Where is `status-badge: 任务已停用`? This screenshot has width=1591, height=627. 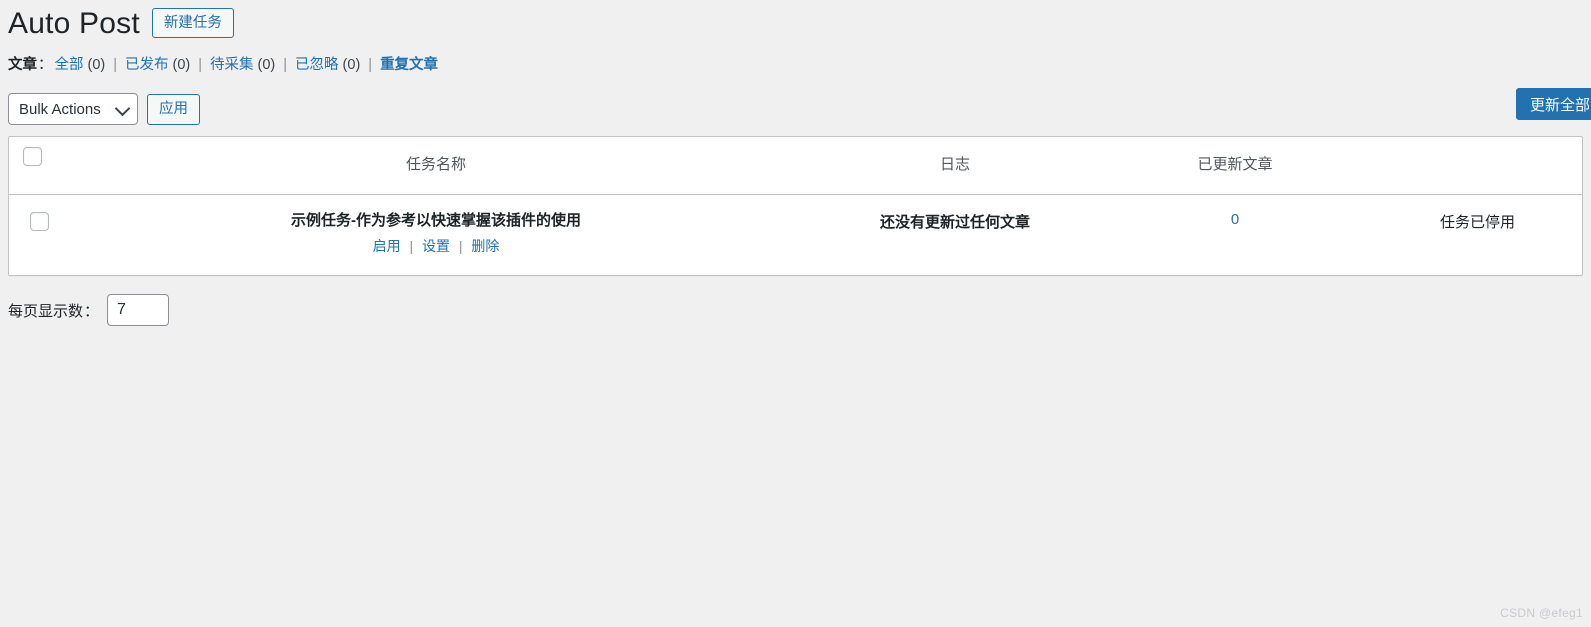
status-badge: 任务已停用 is located at coordinates (1477, 222).